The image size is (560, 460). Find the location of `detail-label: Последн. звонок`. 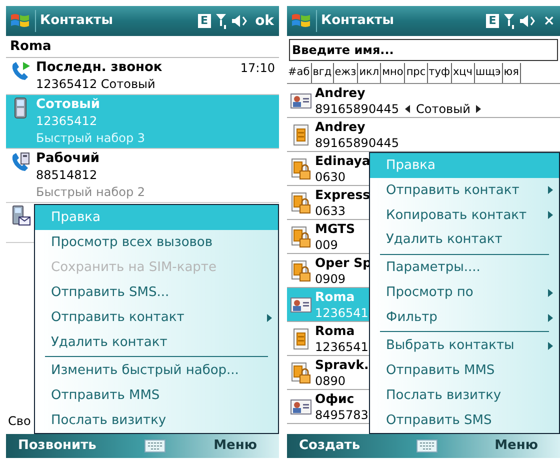

detail-label: Последн. звонок is located at coordinates (99, 68).